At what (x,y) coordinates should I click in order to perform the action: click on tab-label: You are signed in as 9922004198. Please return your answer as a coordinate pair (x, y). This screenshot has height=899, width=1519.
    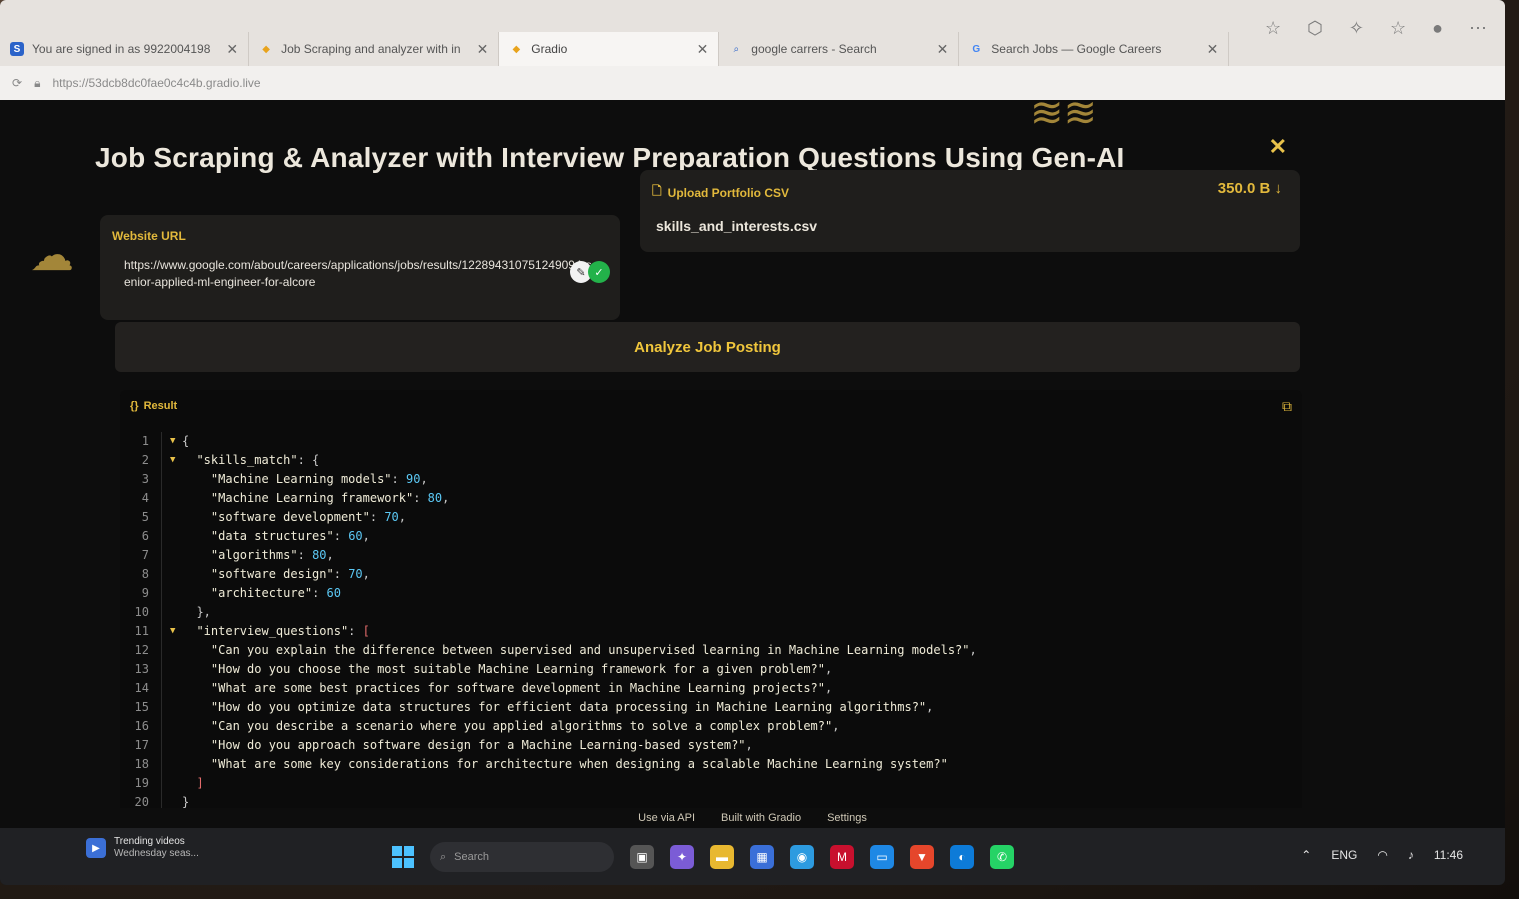
    Looking at the image, I should click on (121, 49).